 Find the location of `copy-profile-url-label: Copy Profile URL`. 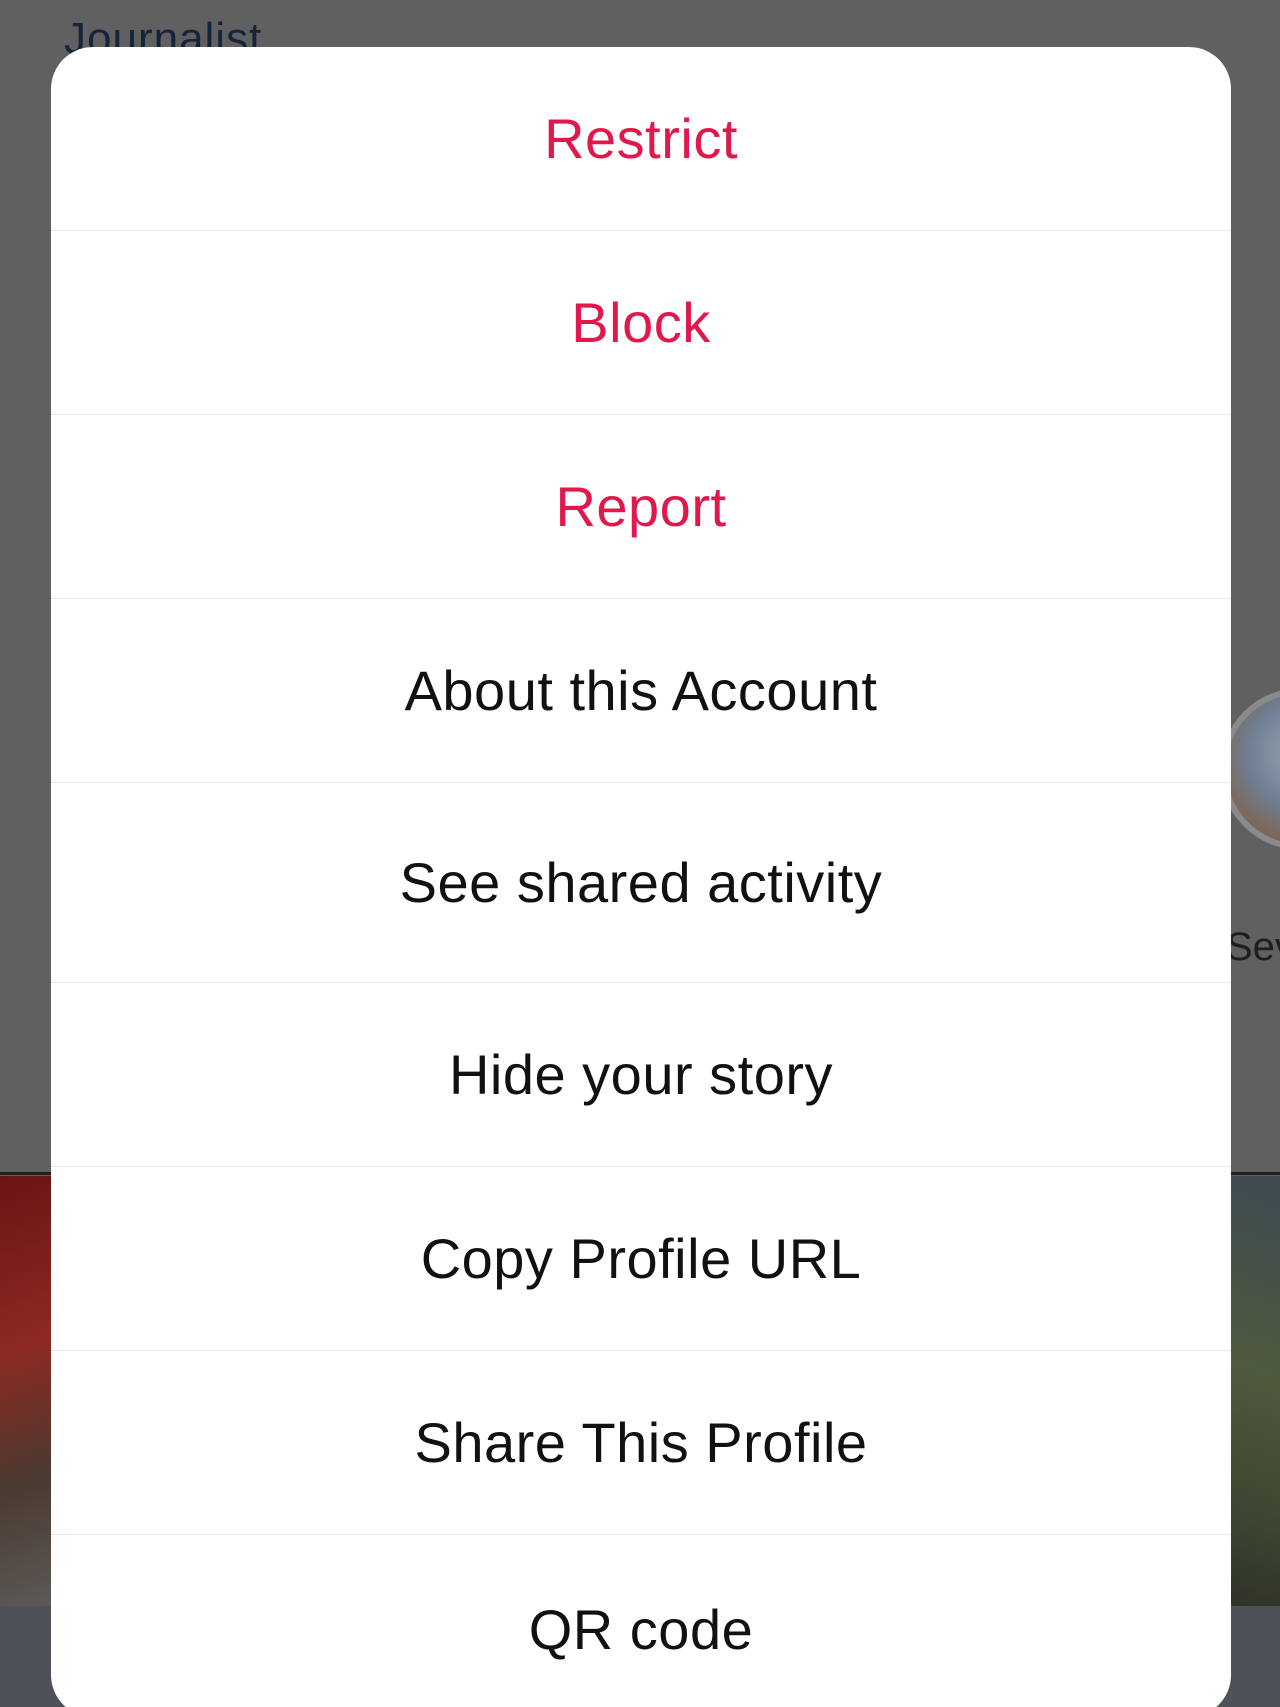

copy-profile-url-label: Copy Profile URL is located at coordinates (641, 1258).